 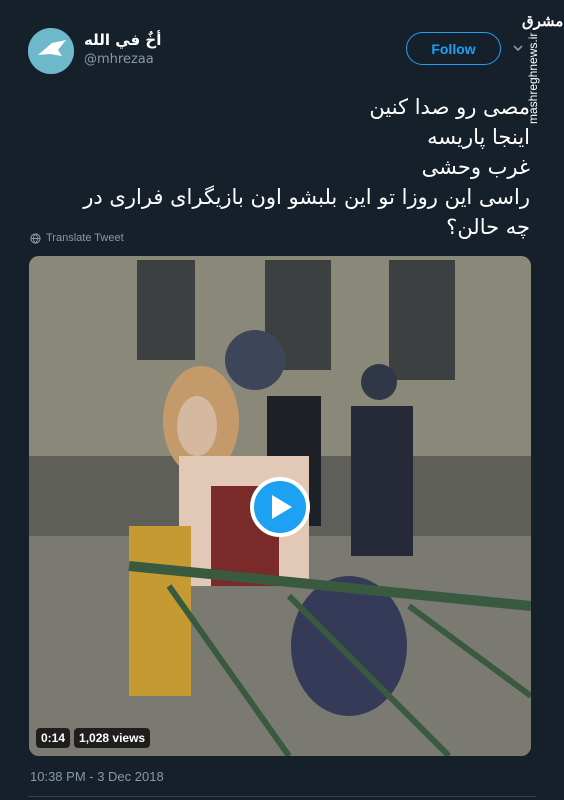 I want to click on tweet-line: غرب وحشی, so click(x=475, y=167).